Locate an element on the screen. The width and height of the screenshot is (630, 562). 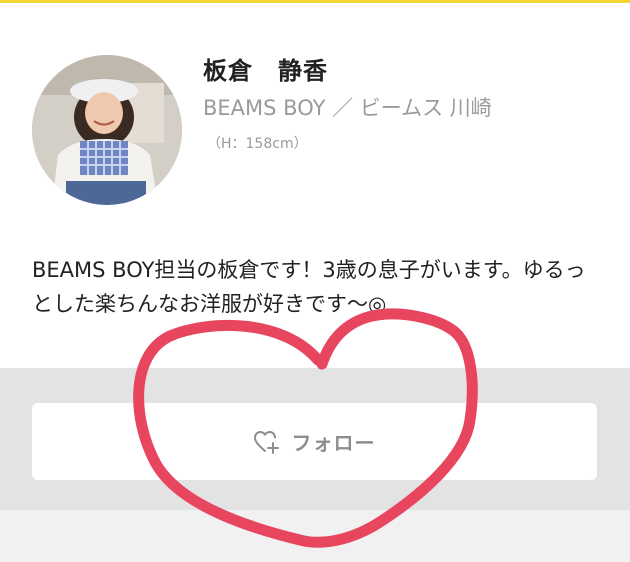
follow-button: フォロー is located at coordinates (314, 441).